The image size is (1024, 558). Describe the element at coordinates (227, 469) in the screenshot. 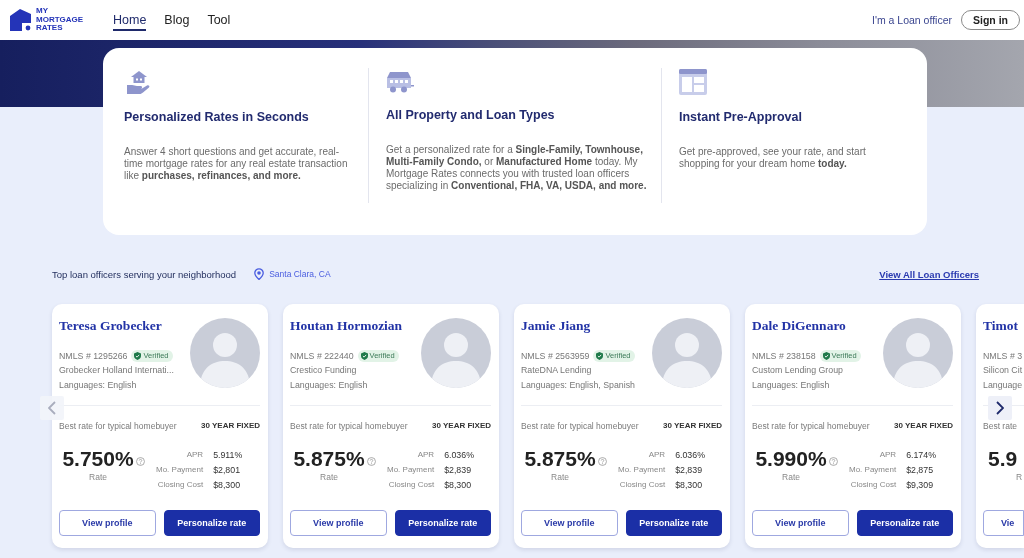

I see `detail-value: $2,801` at that location.